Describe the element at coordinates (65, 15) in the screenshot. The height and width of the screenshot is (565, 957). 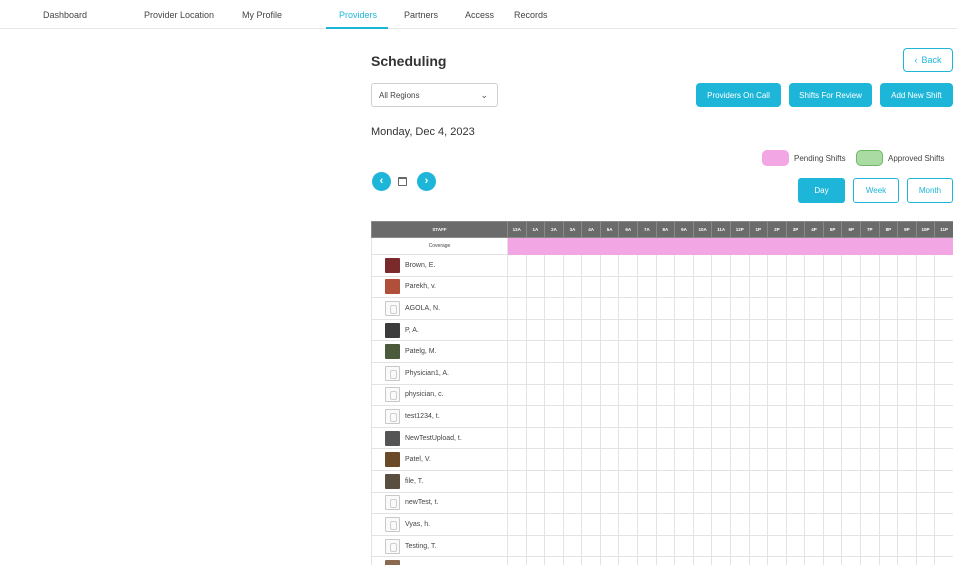
I see `nav-dashboard: Dashboard` at that location.